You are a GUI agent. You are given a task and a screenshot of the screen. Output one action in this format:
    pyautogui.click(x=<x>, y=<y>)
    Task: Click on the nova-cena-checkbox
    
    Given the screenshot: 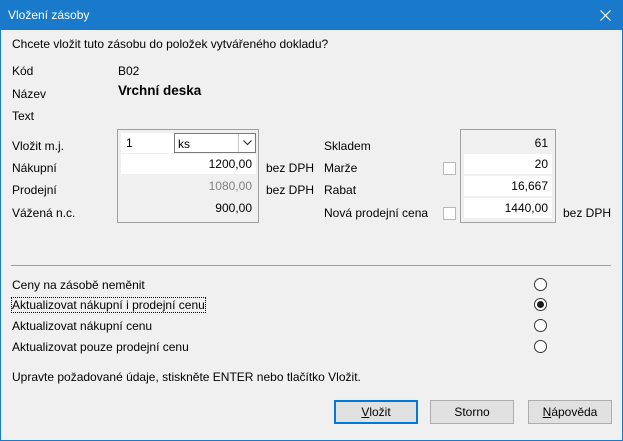 What is the action you would take?
    pyautogui.click(x=449, y=213)
    